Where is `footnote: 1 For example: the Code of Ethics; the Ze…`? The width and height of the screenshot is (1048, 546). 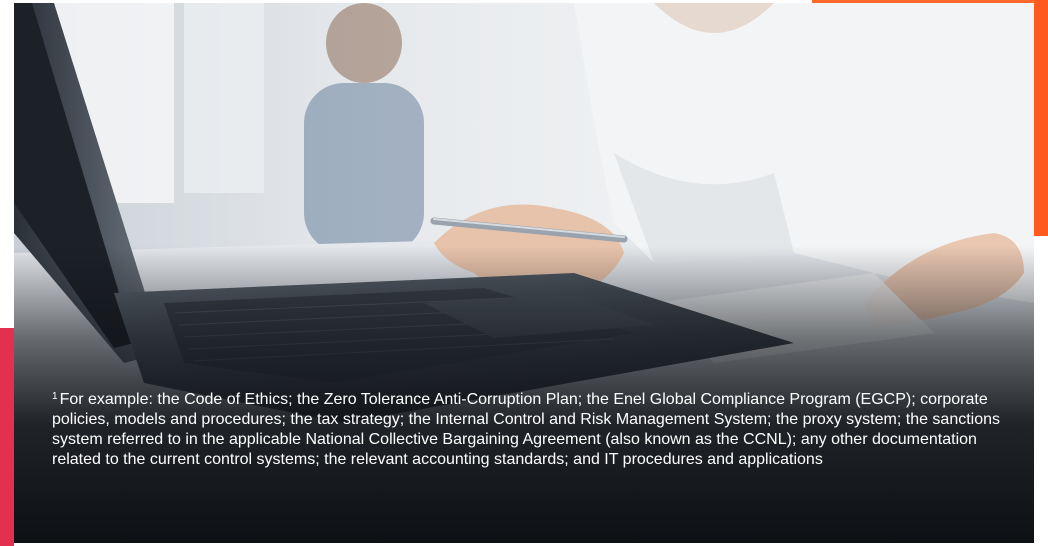 footnote: 1 For example: the Code of Ethics; the Ze… is located at coordinates (532, 430).